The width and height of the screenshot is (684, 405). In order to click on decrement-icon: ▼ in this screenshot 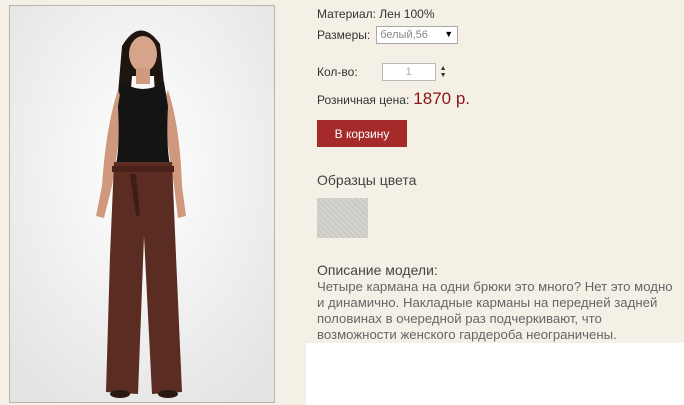, I will do `click(443, 75)`.